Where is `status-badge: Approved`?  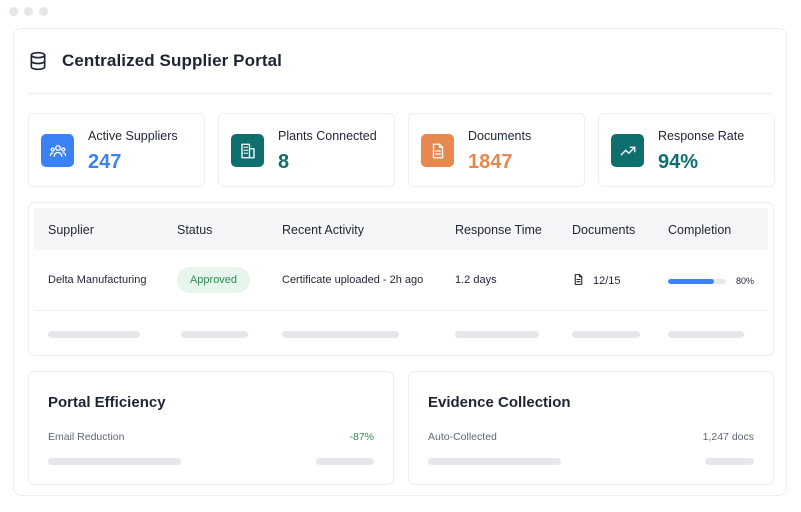
status-badge: Approved is located at coordinates (213, 280).